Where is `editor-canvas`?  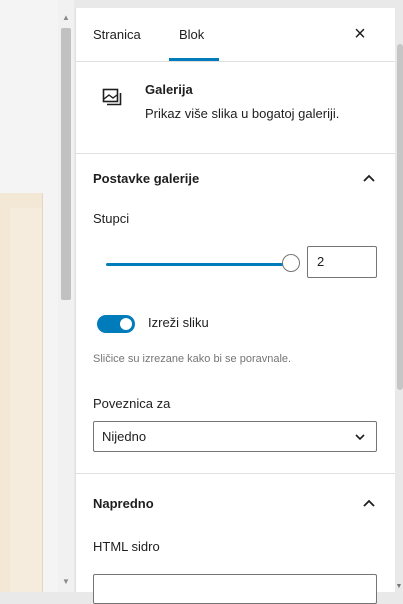
editor-canvas is located at coordinates (29, 296).